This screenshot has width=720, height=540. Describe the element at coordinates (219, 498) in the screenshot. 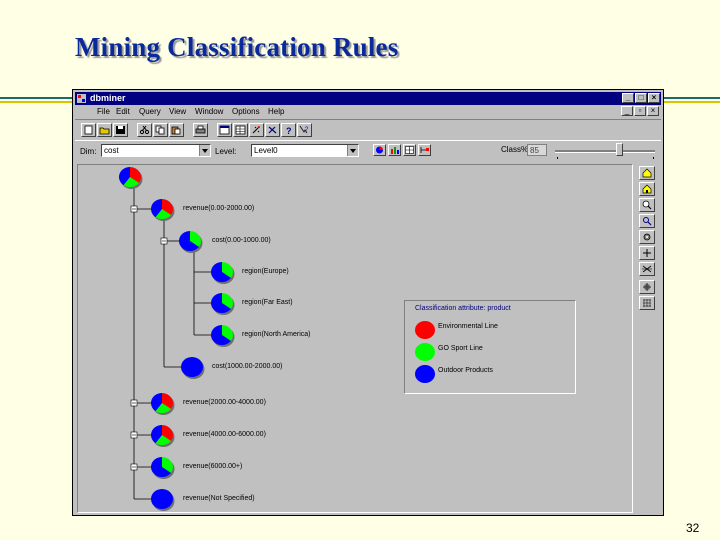

I see `tree-node-label: revenue(Not Specified)` at that location.